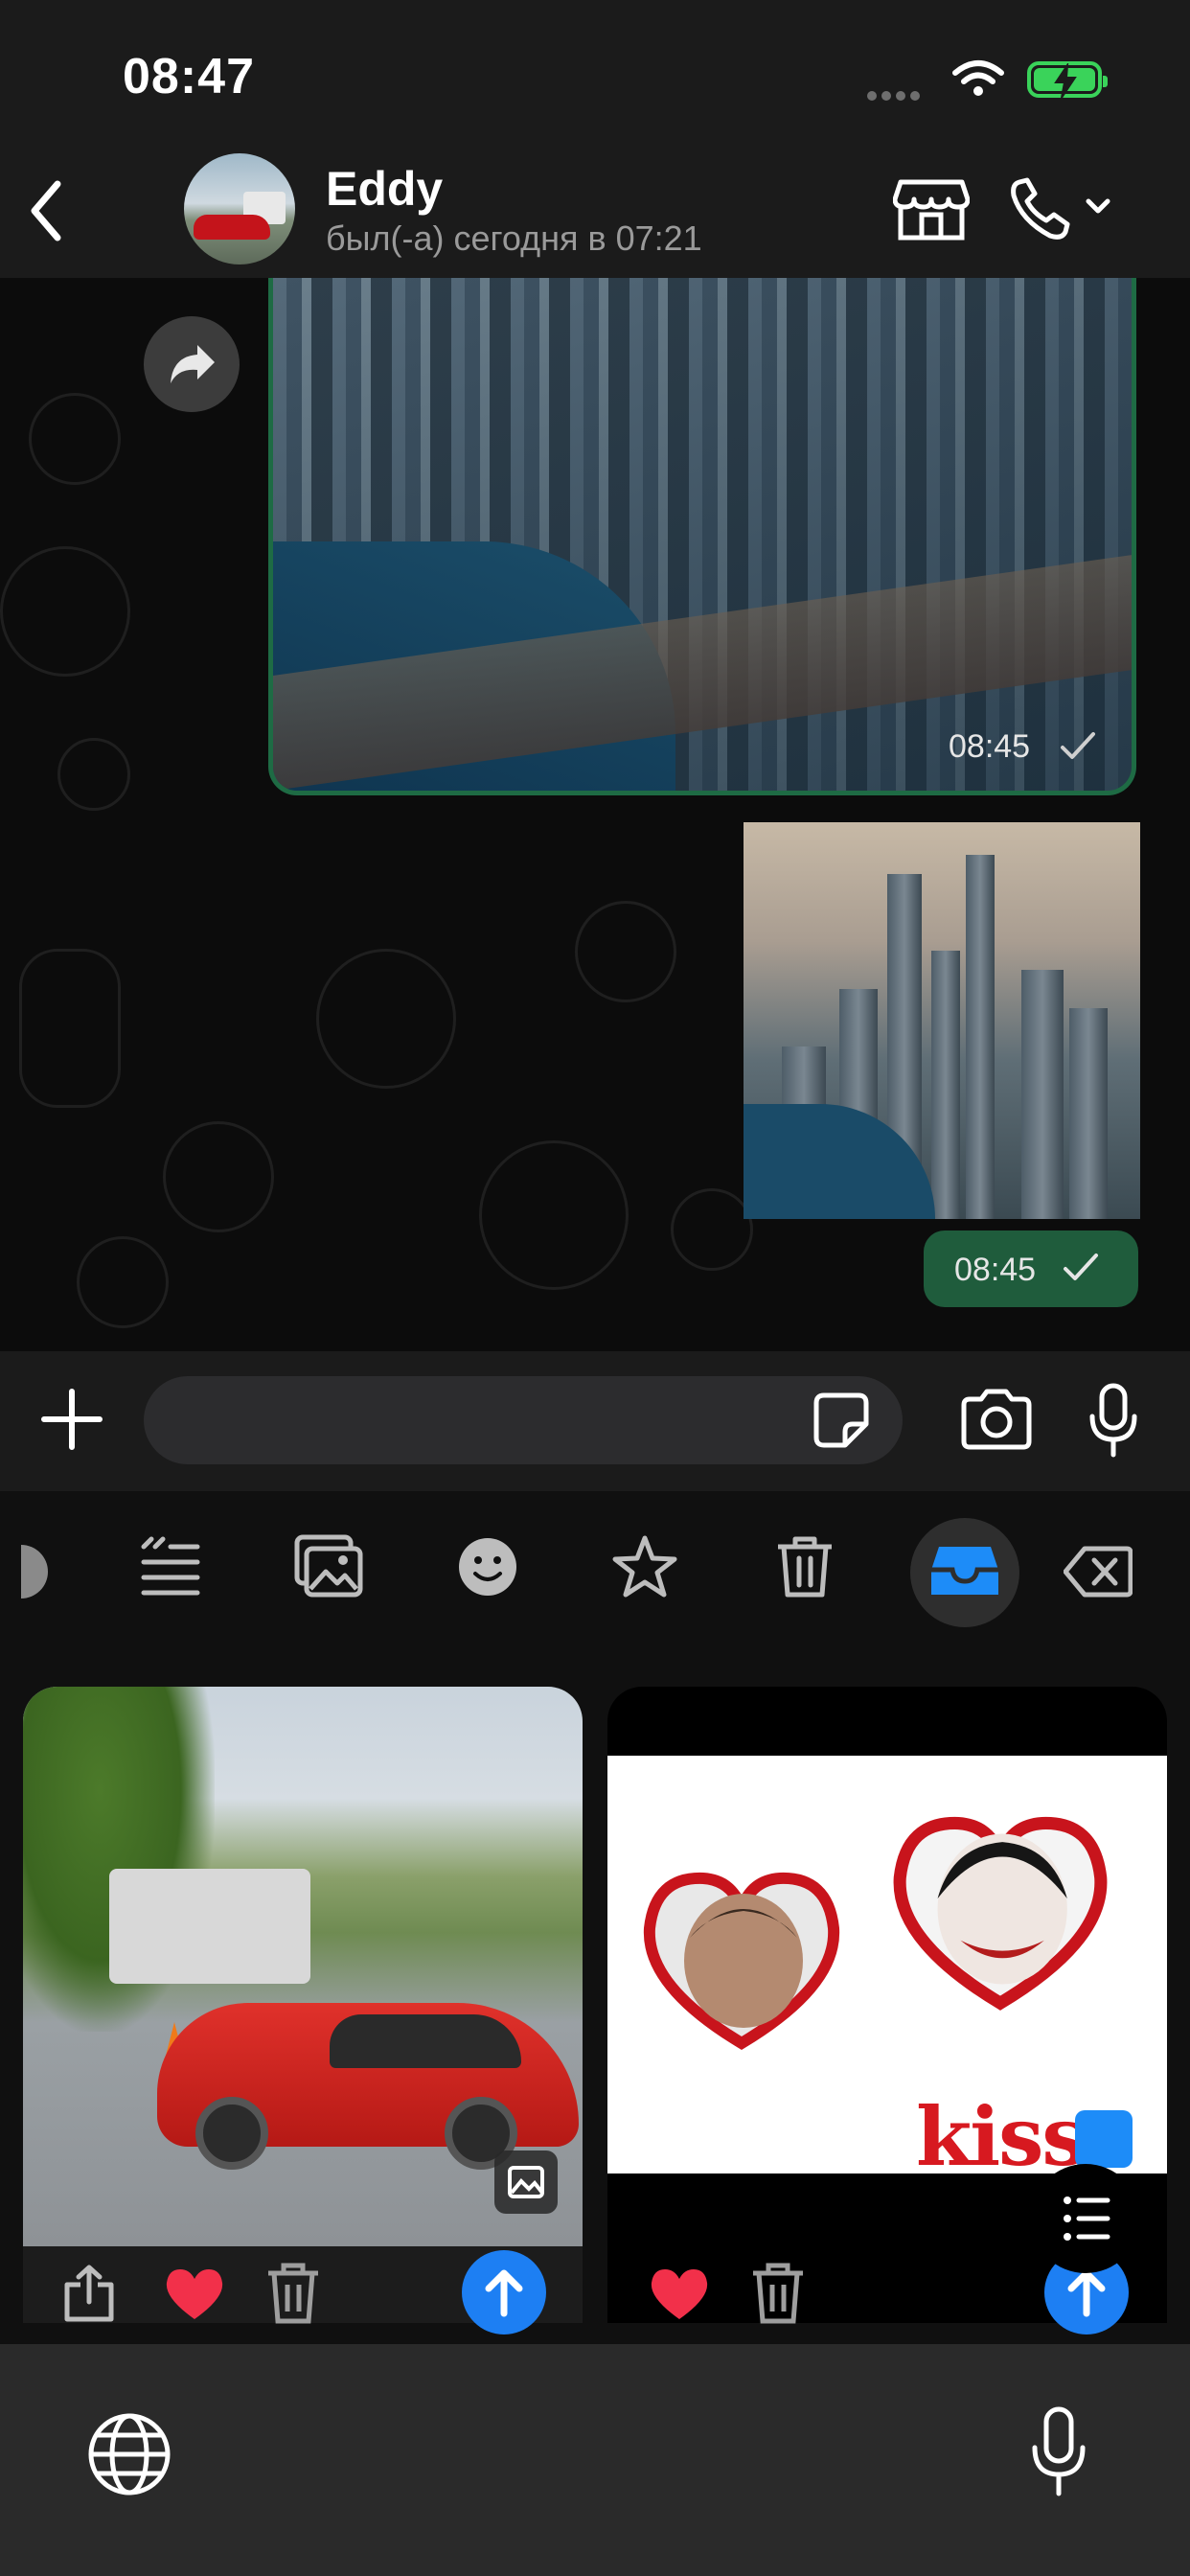 The height and width of the screenshot is (2576, 1190). What do you see at coordinates (595, 2460) in the screenshot?
I see `keyboard-bottom-bar` at bounding box center [595, 2460].